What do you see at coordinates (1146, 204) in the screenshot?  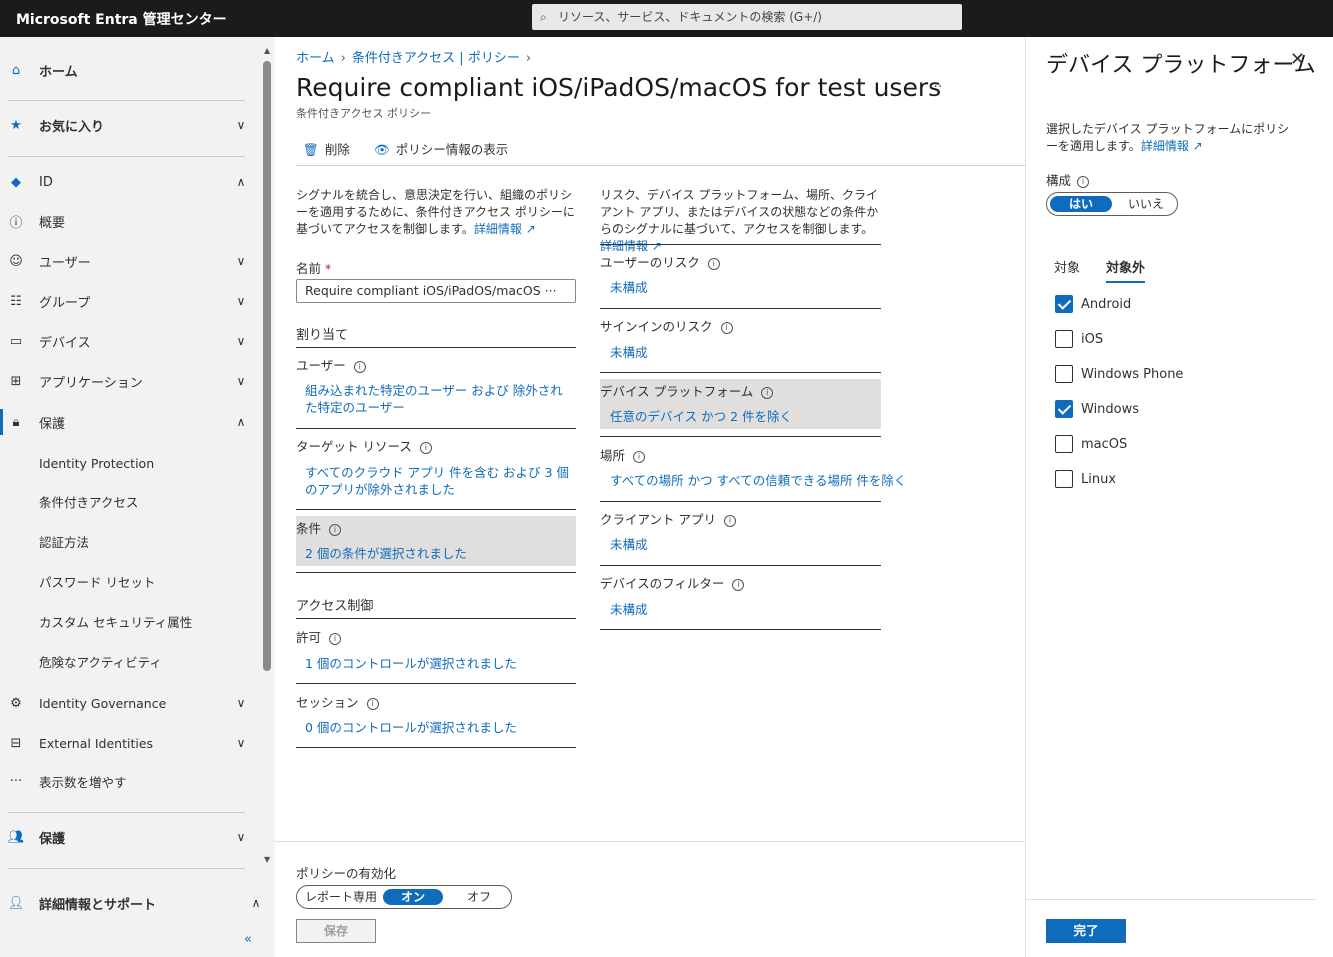 I see `toggle-no: いいえ` at bounding box center [1146, 204].